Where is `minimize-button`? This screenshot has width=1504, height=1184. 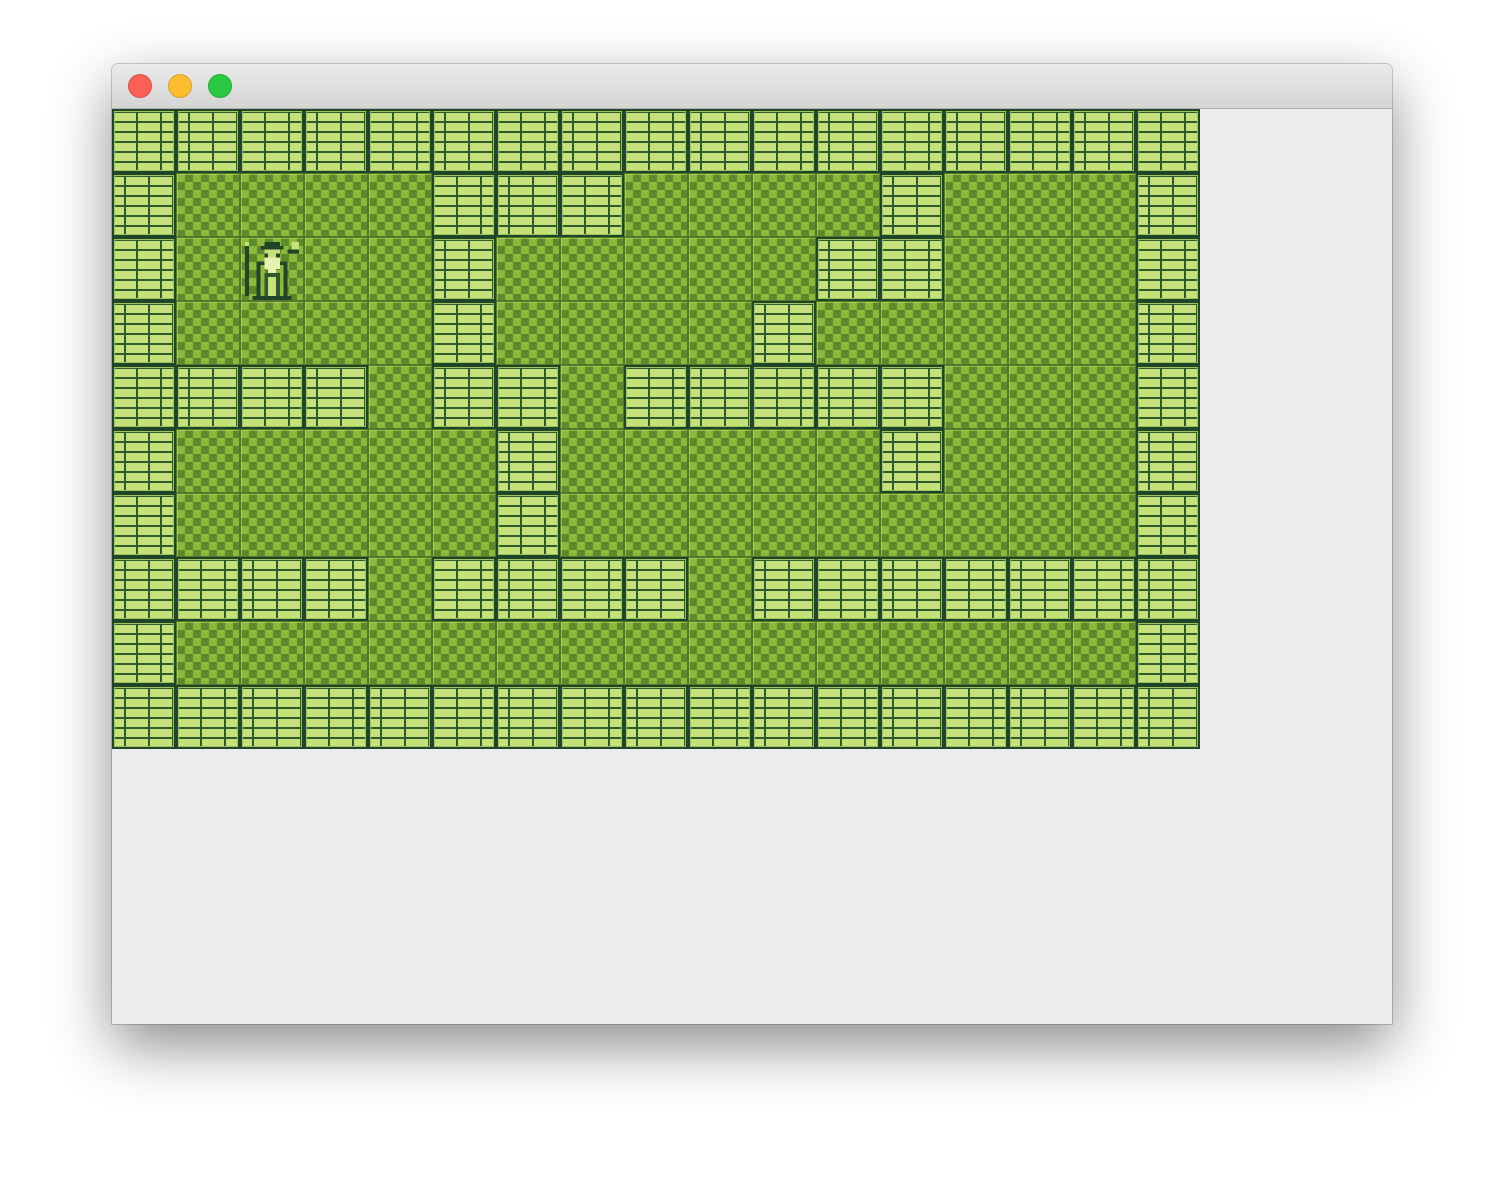
minimize-button is located at coordinates (180, 86).